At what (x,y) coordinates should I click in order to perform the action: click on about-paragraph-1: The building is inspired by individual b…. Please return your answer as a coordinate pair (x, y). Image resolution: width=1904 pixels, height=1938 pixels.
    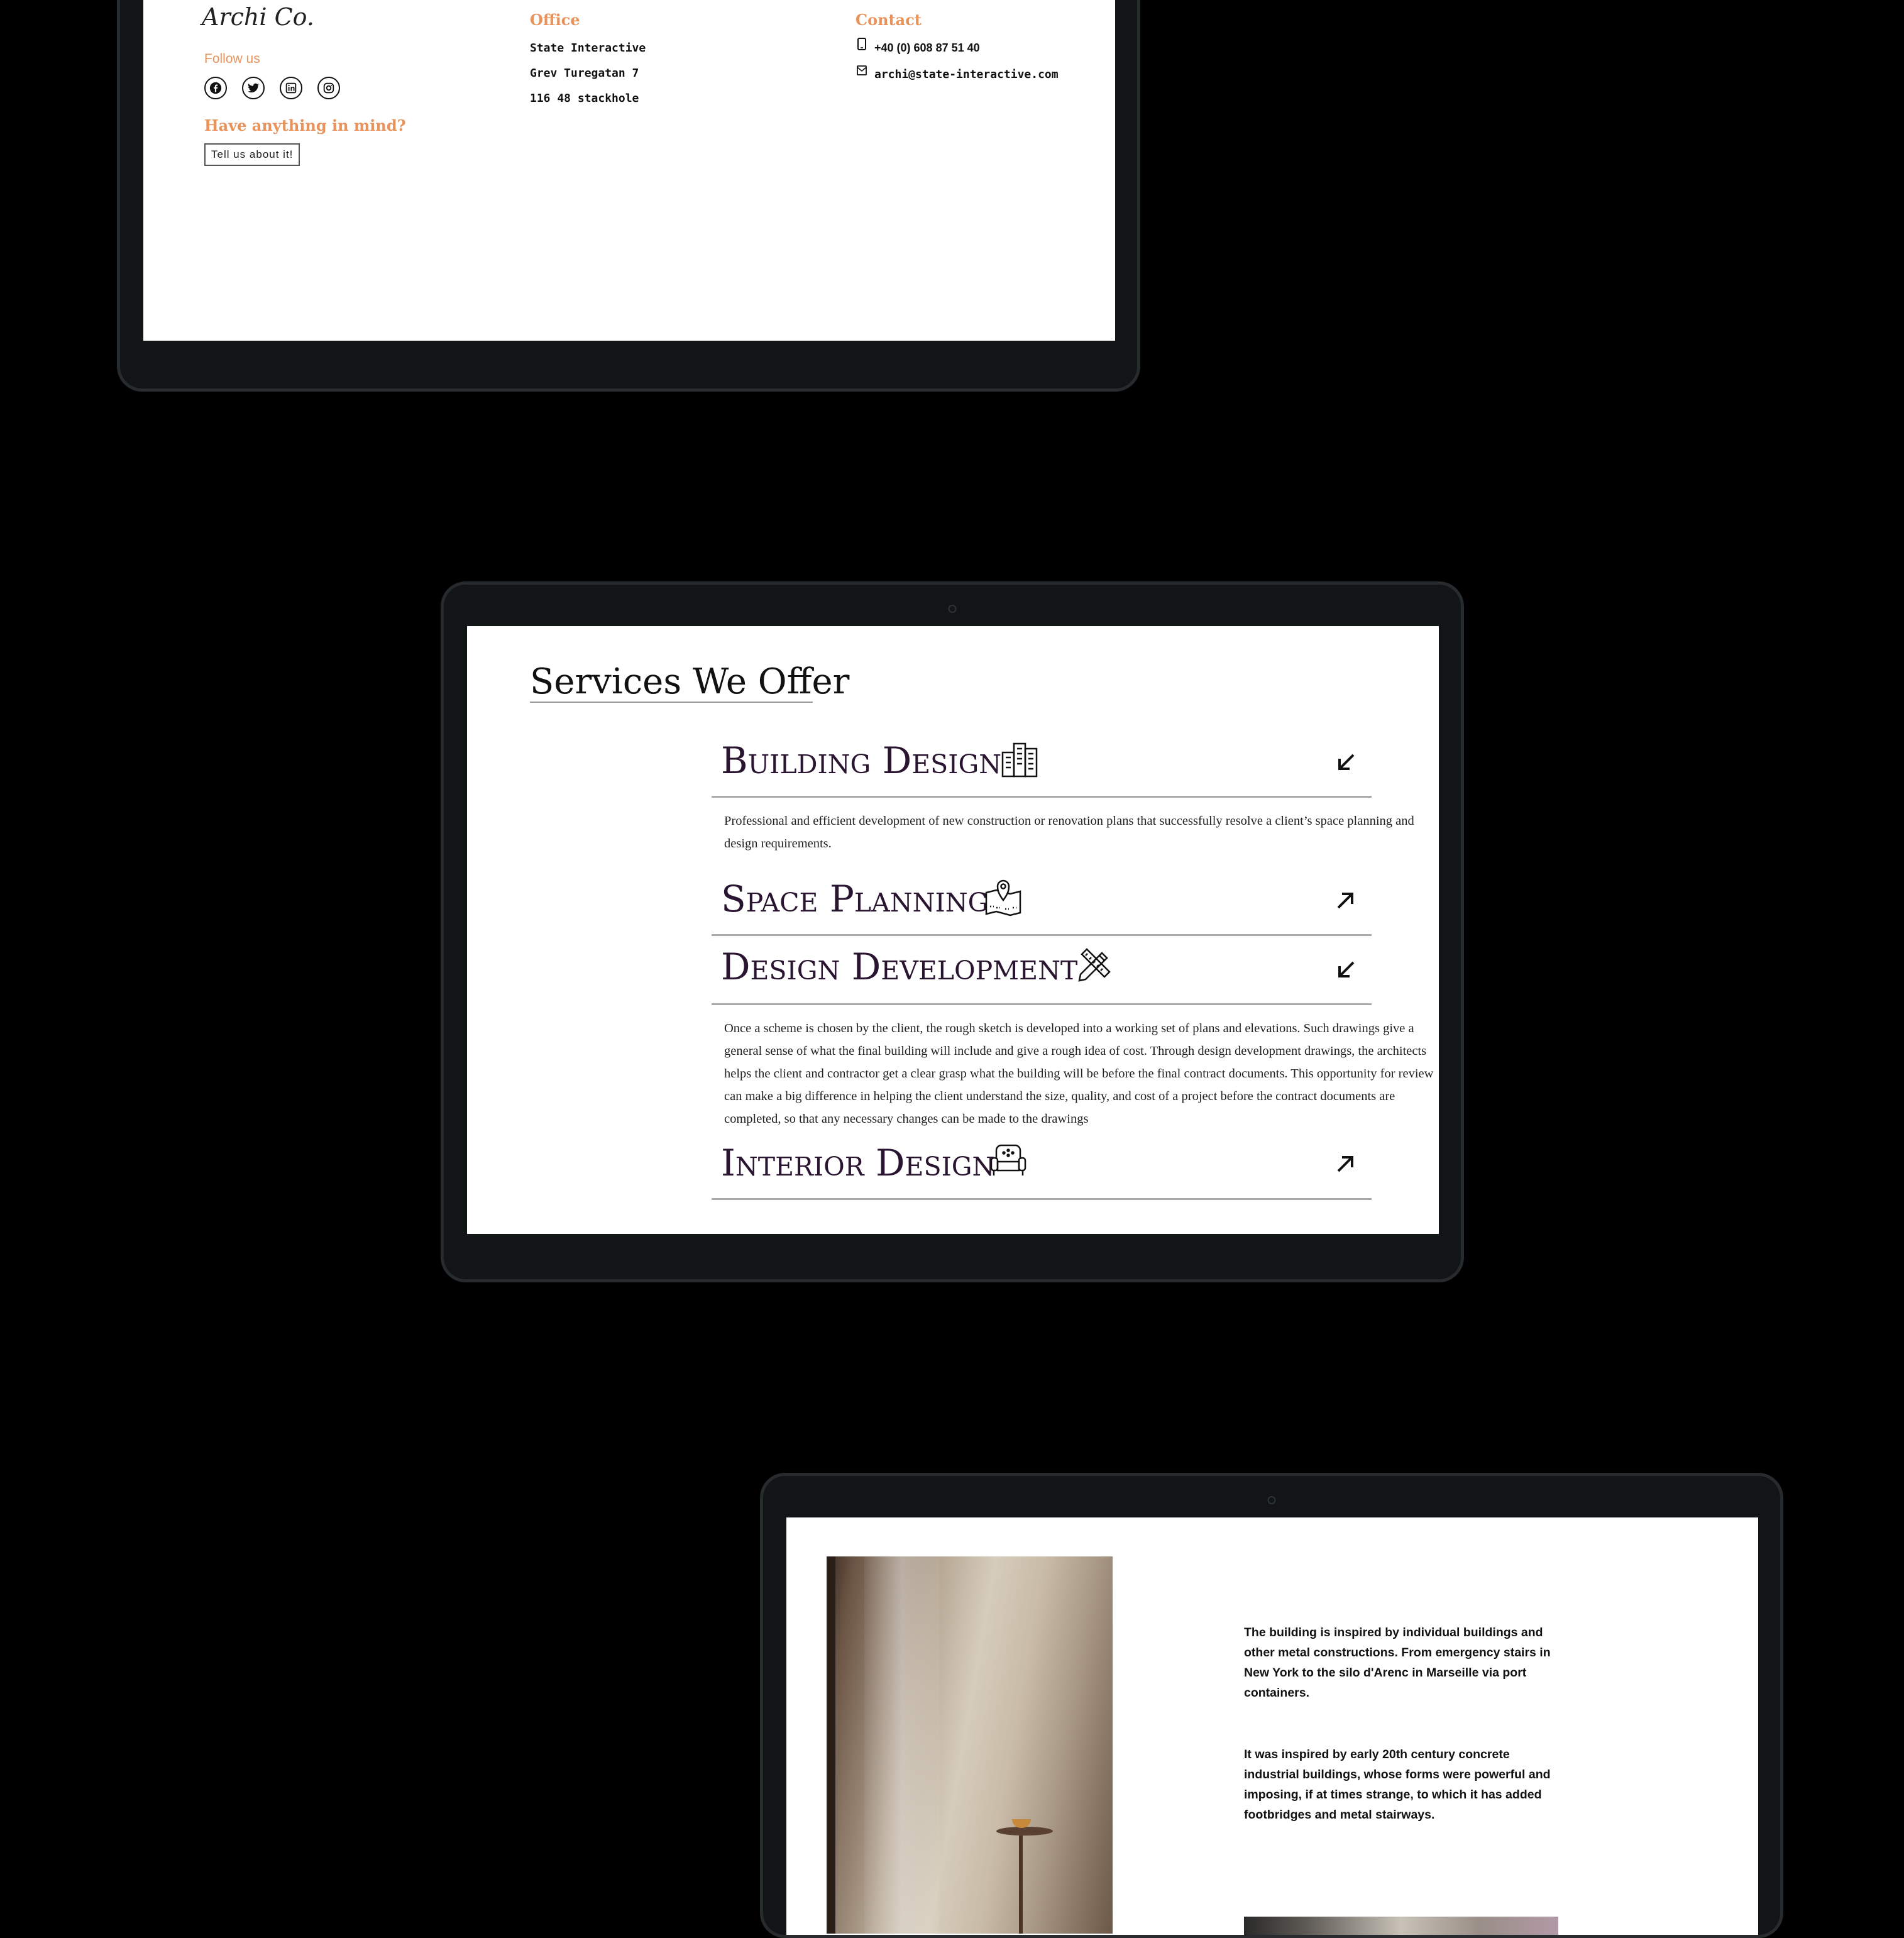
    Looking at the image, I should click on (1397, 1663).